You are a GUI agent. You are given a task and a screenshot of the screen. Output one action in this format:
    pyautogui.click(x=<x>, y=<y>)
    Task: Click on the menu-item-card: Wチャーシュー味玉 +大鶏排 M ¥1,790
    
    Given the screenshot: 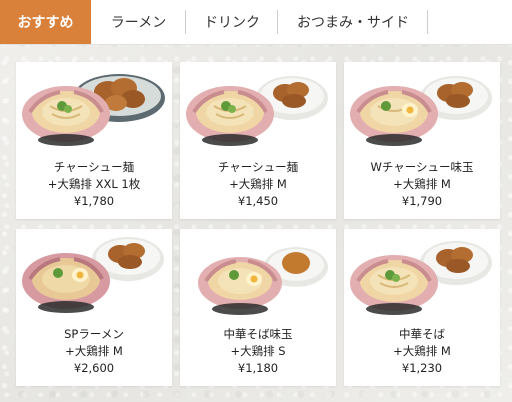 What is the action you would take?
    pyautogui.click(x=422, y=140)
    